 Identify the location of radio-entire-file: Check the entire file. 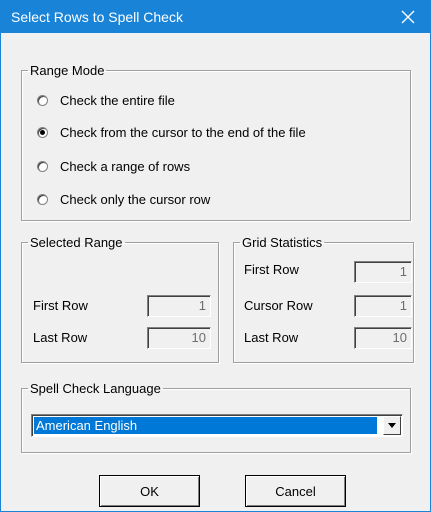
(106, 100).